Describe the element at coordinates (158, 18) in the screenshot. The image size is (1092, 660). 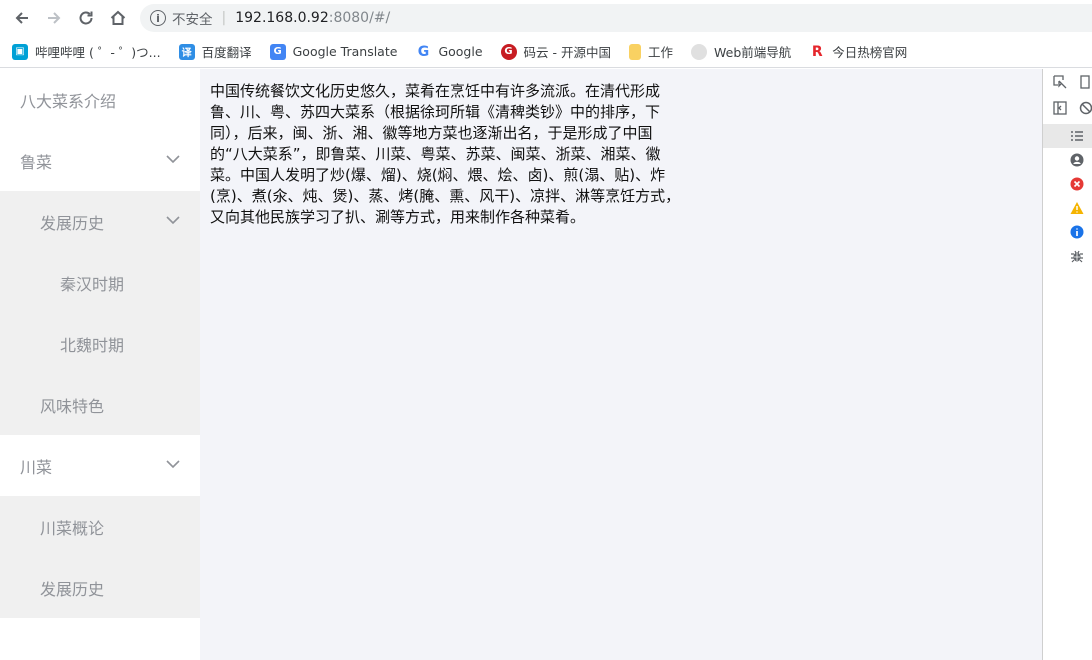
I see `info-icon: i` at that location.